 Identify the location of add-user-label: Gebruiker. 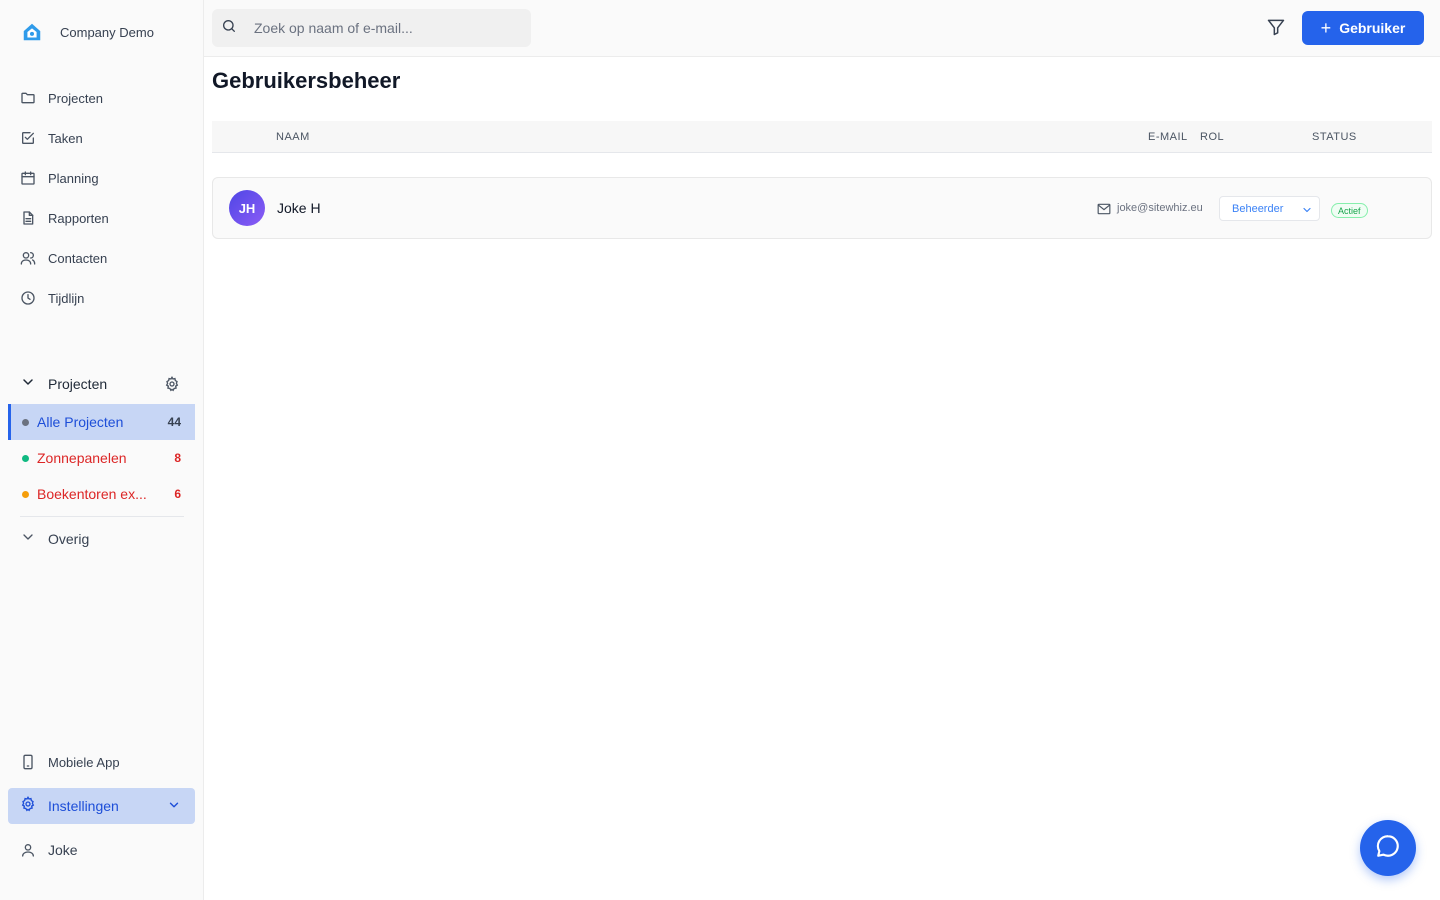
(1372, 28).